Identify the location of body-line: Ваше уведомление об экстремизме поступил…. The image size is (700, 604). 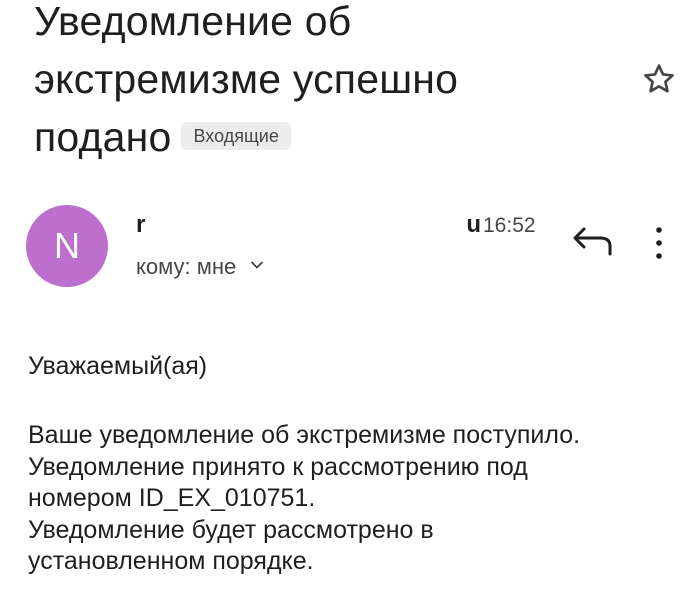
(304, 435).